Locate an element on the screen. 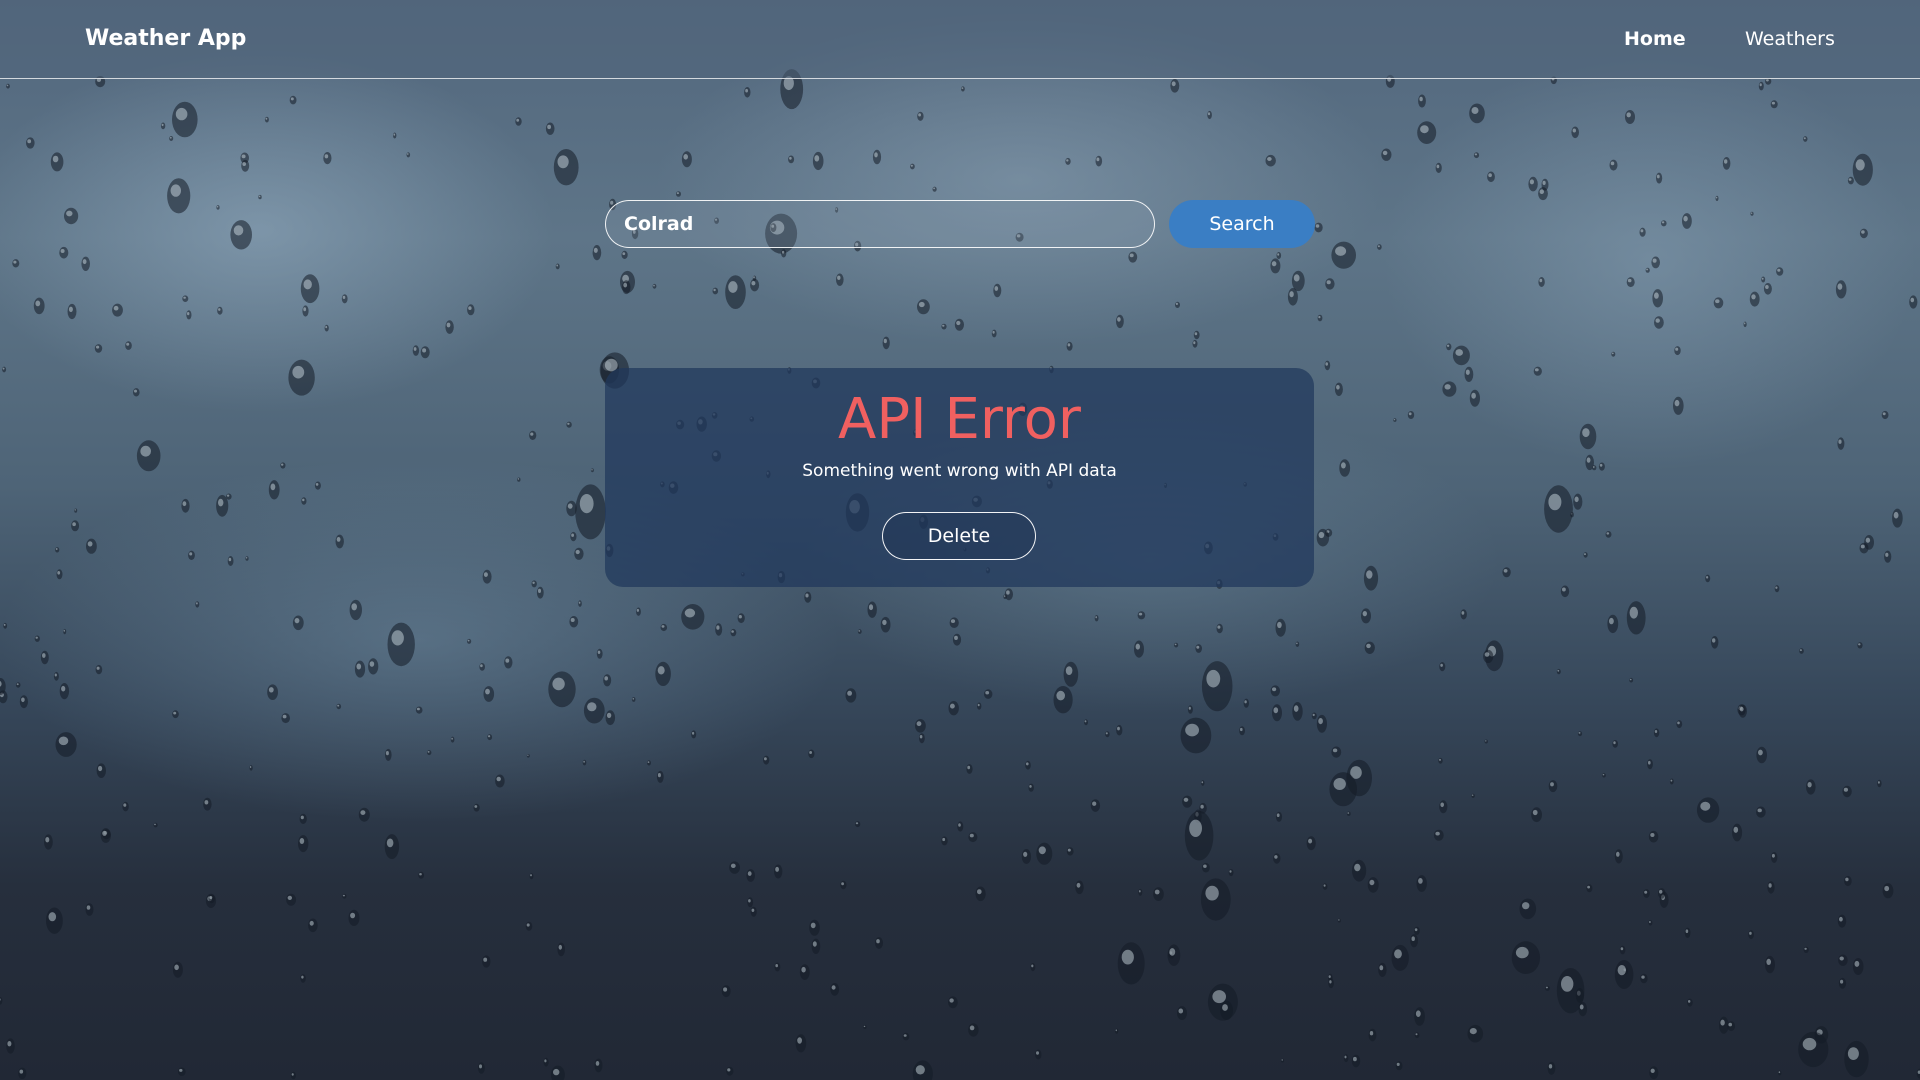  city-search-input is located at coordinates (880, 224).